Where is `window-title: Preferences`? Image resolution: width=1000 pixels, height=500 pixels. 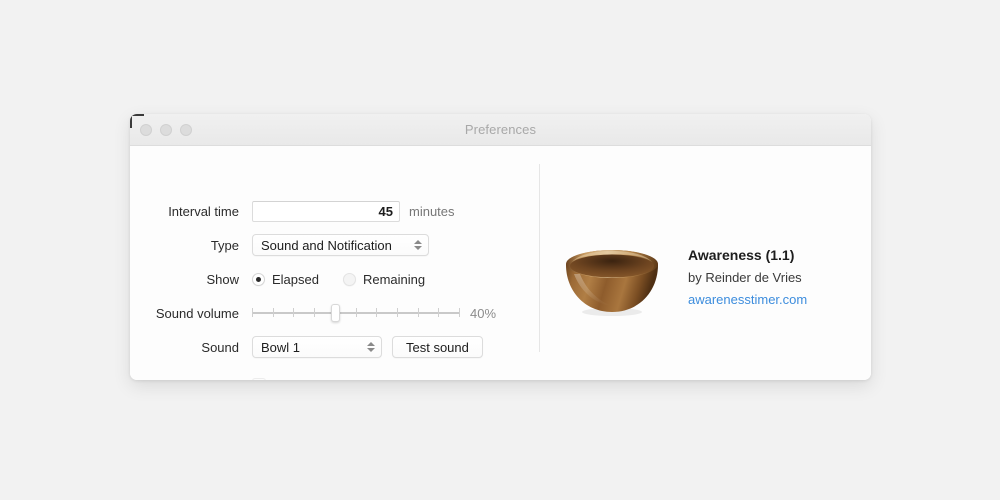
window-title: Preferences is located at coordinates (500, 129).